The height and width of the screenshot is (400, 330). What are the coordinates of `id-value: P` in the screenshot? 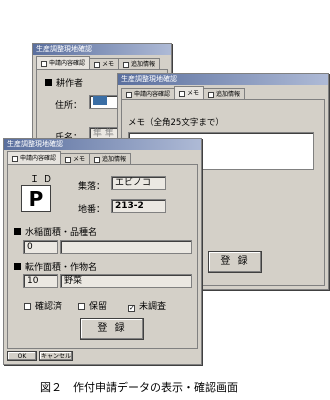 It's located at (36, 198).